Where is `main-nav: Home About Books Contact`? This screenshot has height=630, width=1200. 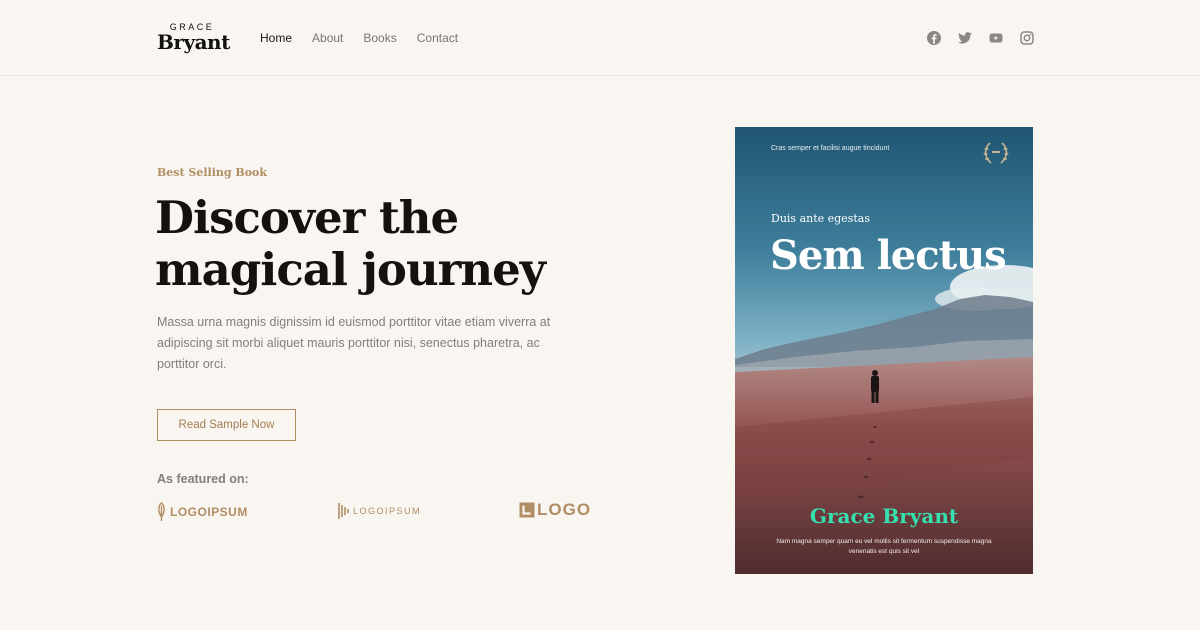
main-nav: Home About Books Contact is located at coordinates (369, 38).